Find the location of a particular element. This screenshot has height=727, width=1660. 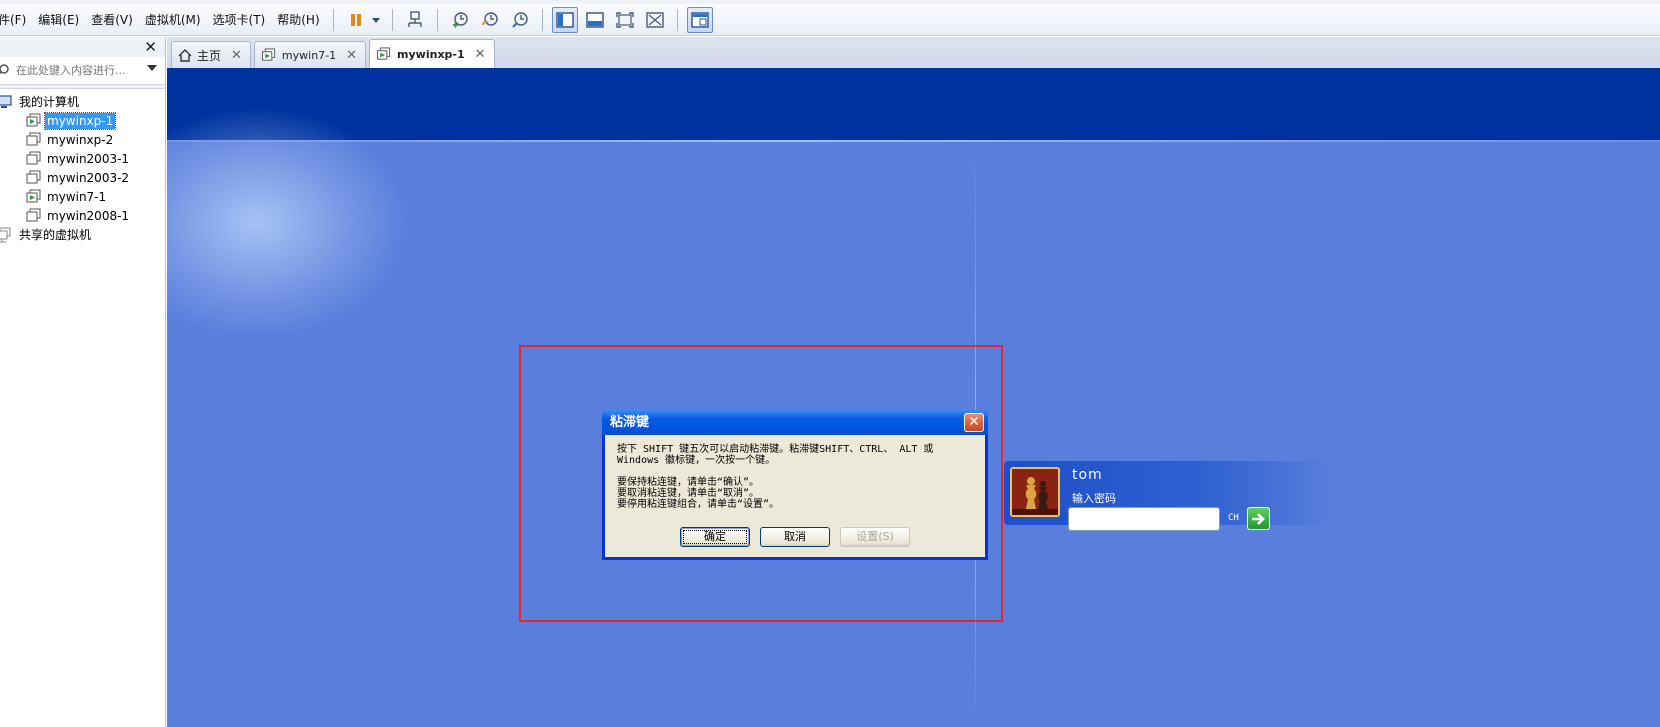

chess-avatar-icon is located at coordinates (1035, 492).